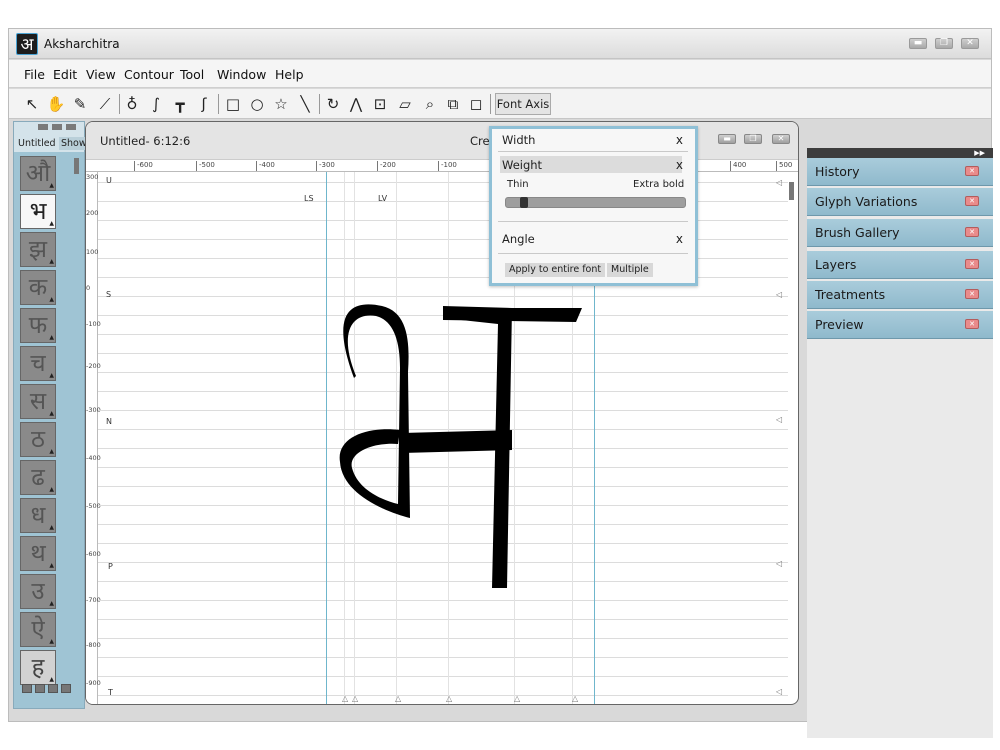  Describe the element at coordinates (405, 104) in the screenshot. I see `skew-icon: ▱` at that location.